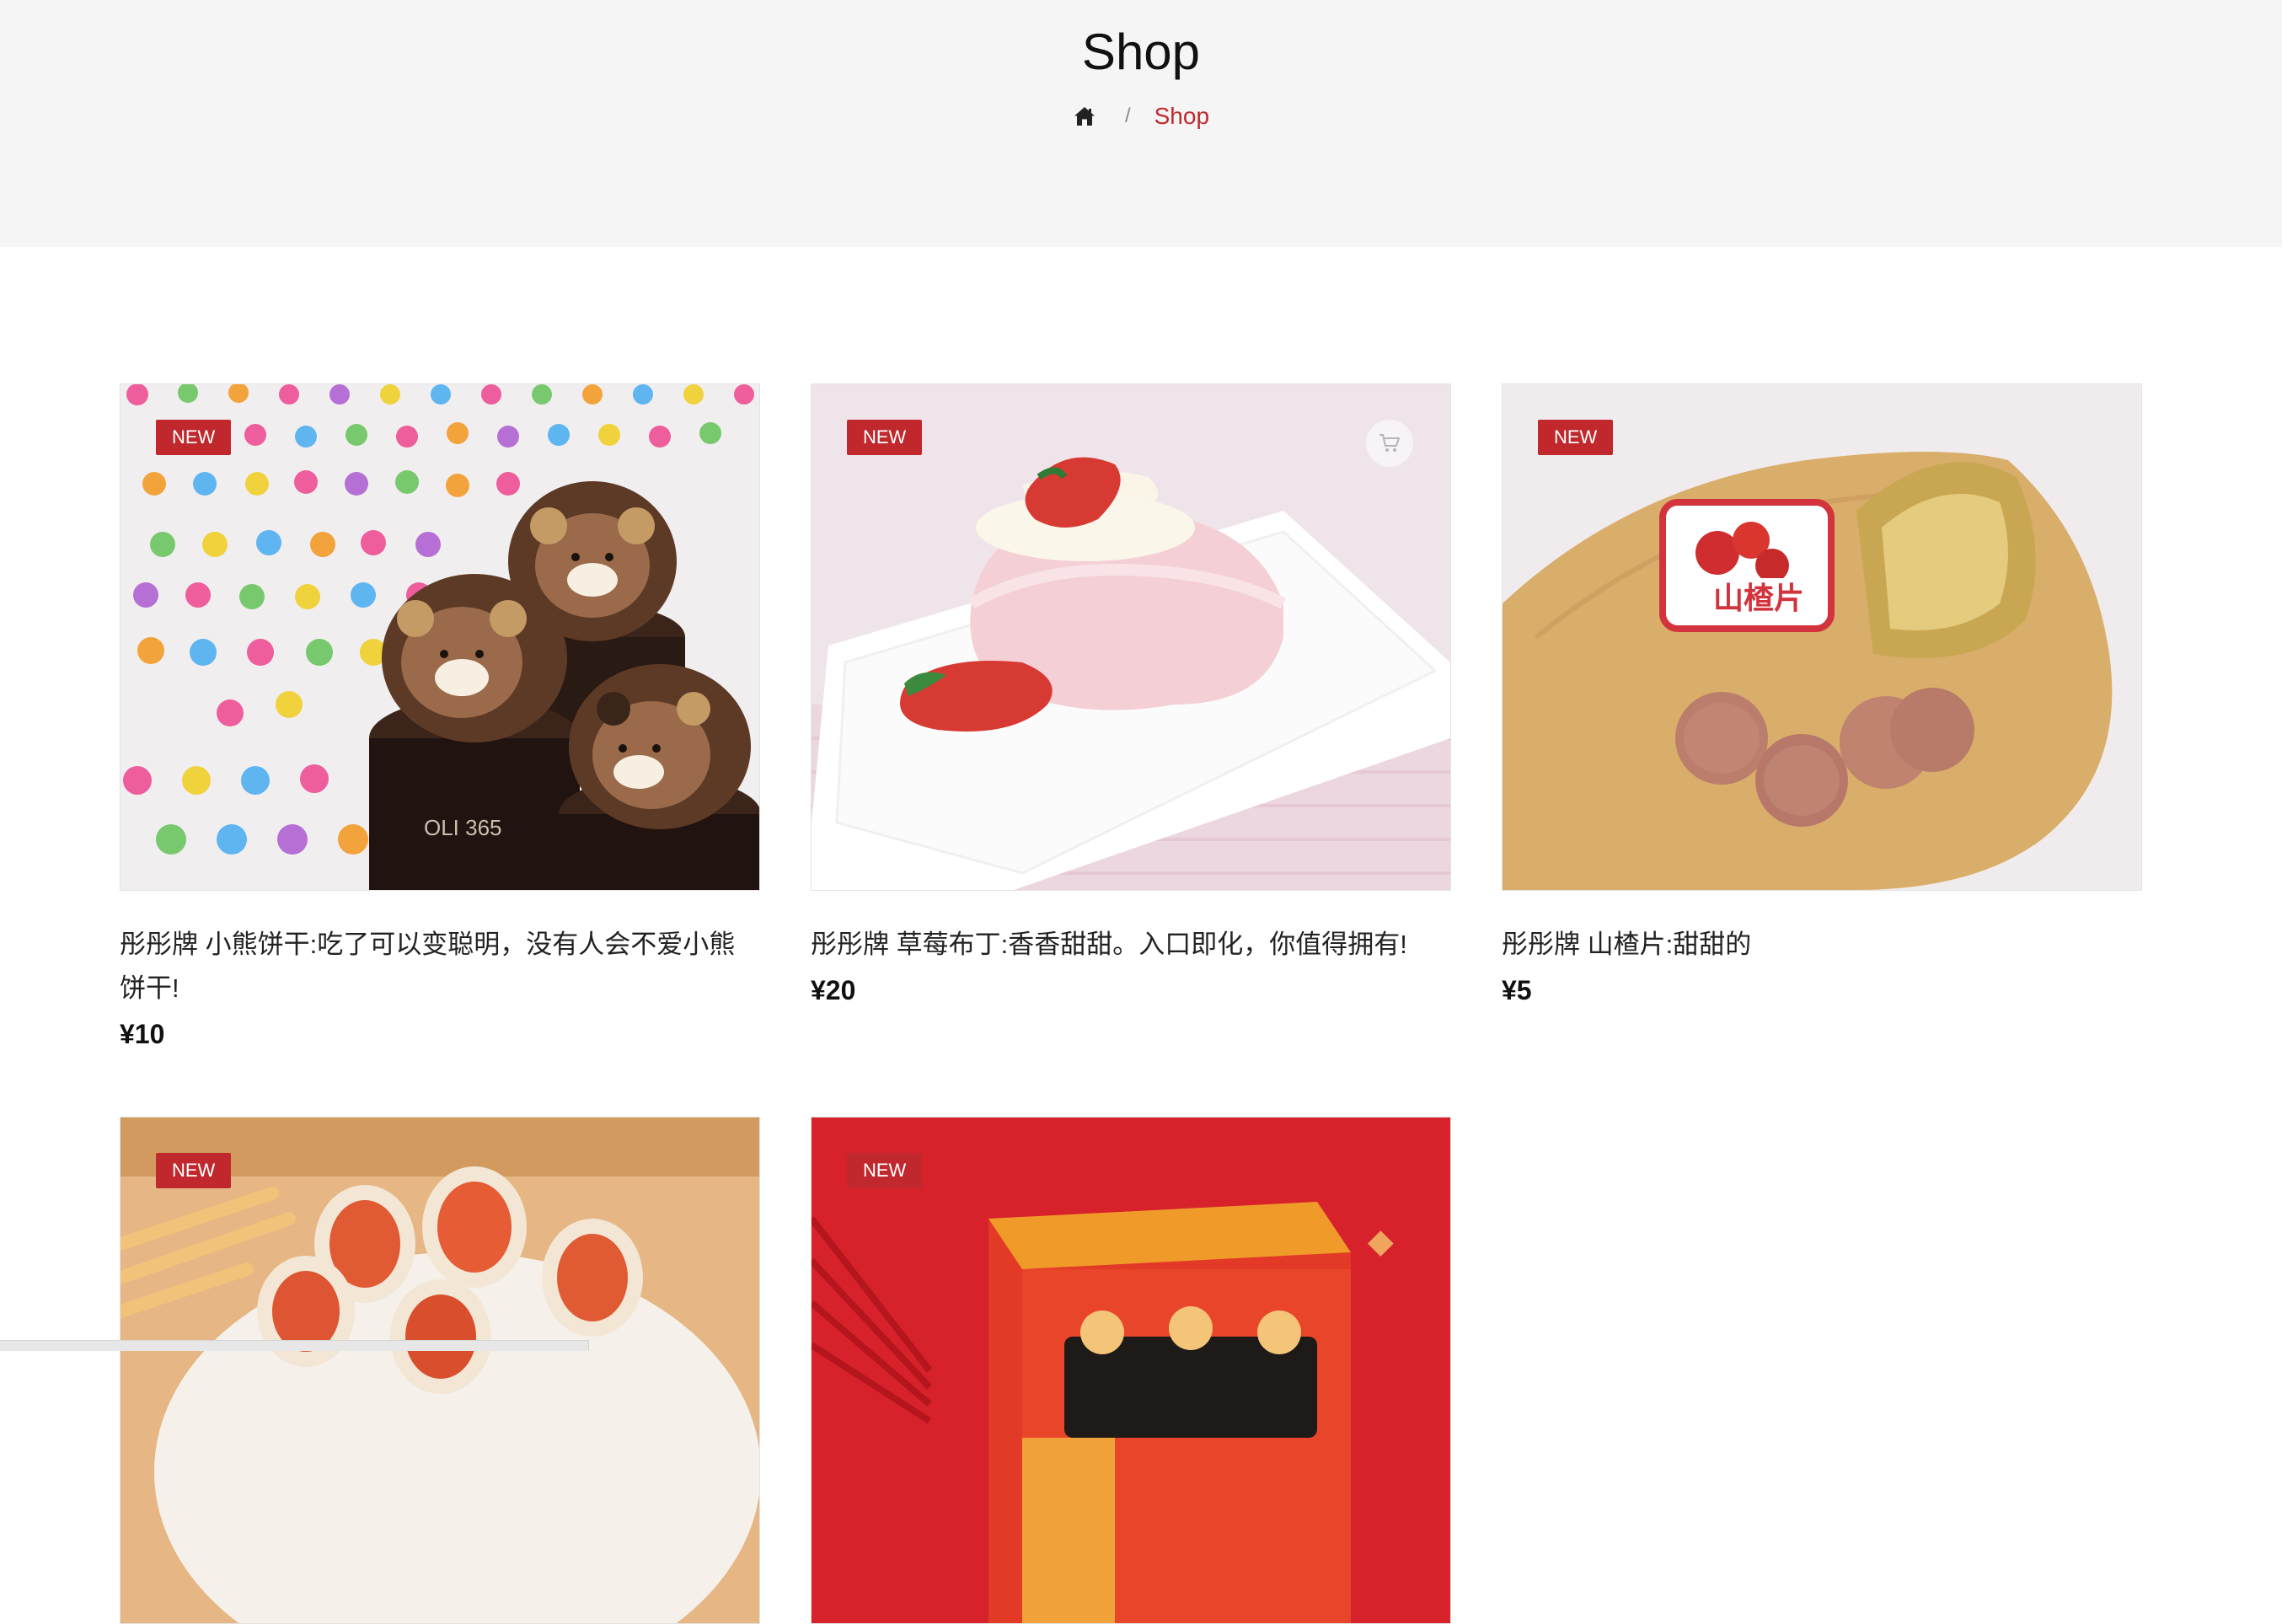 The height and width of the screenshot is (1624, 2282). What do you see at coordinates (1131, 637) in the screenshot?
I see `product-image-strawberry-pudding: NEW` at bounding box center [1131, 637].